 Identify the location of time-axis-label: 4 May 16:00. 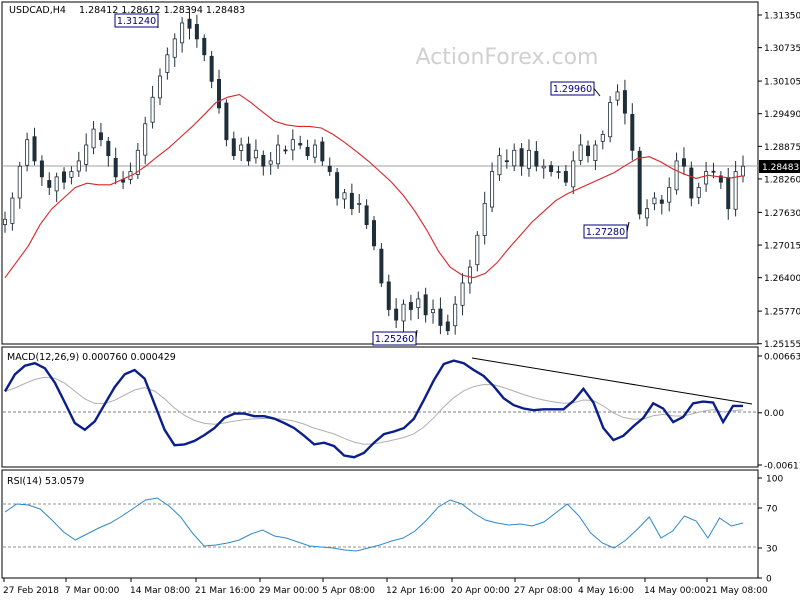
(606, 591).